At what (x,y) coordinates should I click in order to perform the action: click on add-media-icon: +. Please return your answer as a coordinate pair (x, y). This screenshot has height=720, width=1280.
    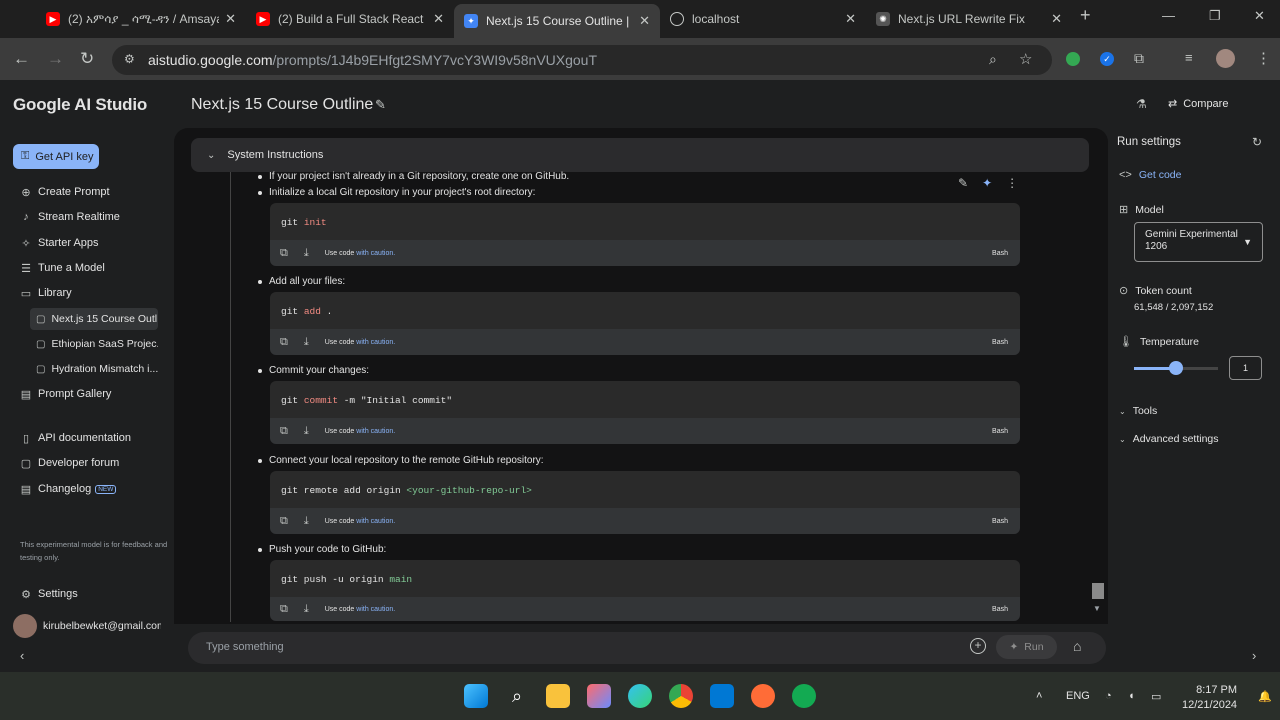
    Looking at the image, I should click on (978, 646).